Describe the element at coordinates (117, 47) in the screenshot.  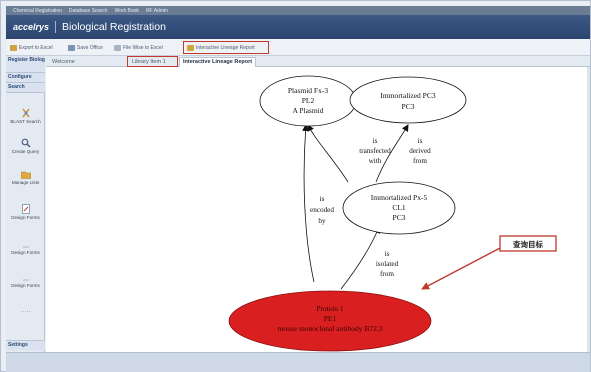
I see `file-icon` at that location.